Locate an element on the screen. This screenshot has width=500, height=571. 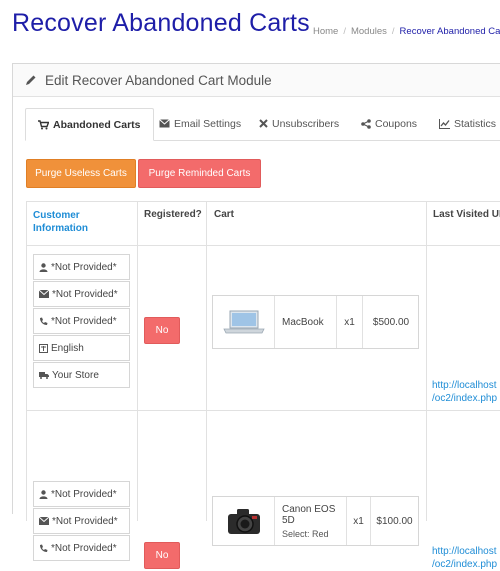
breadcrumb-home: Home is located at coordinates (325, 31).